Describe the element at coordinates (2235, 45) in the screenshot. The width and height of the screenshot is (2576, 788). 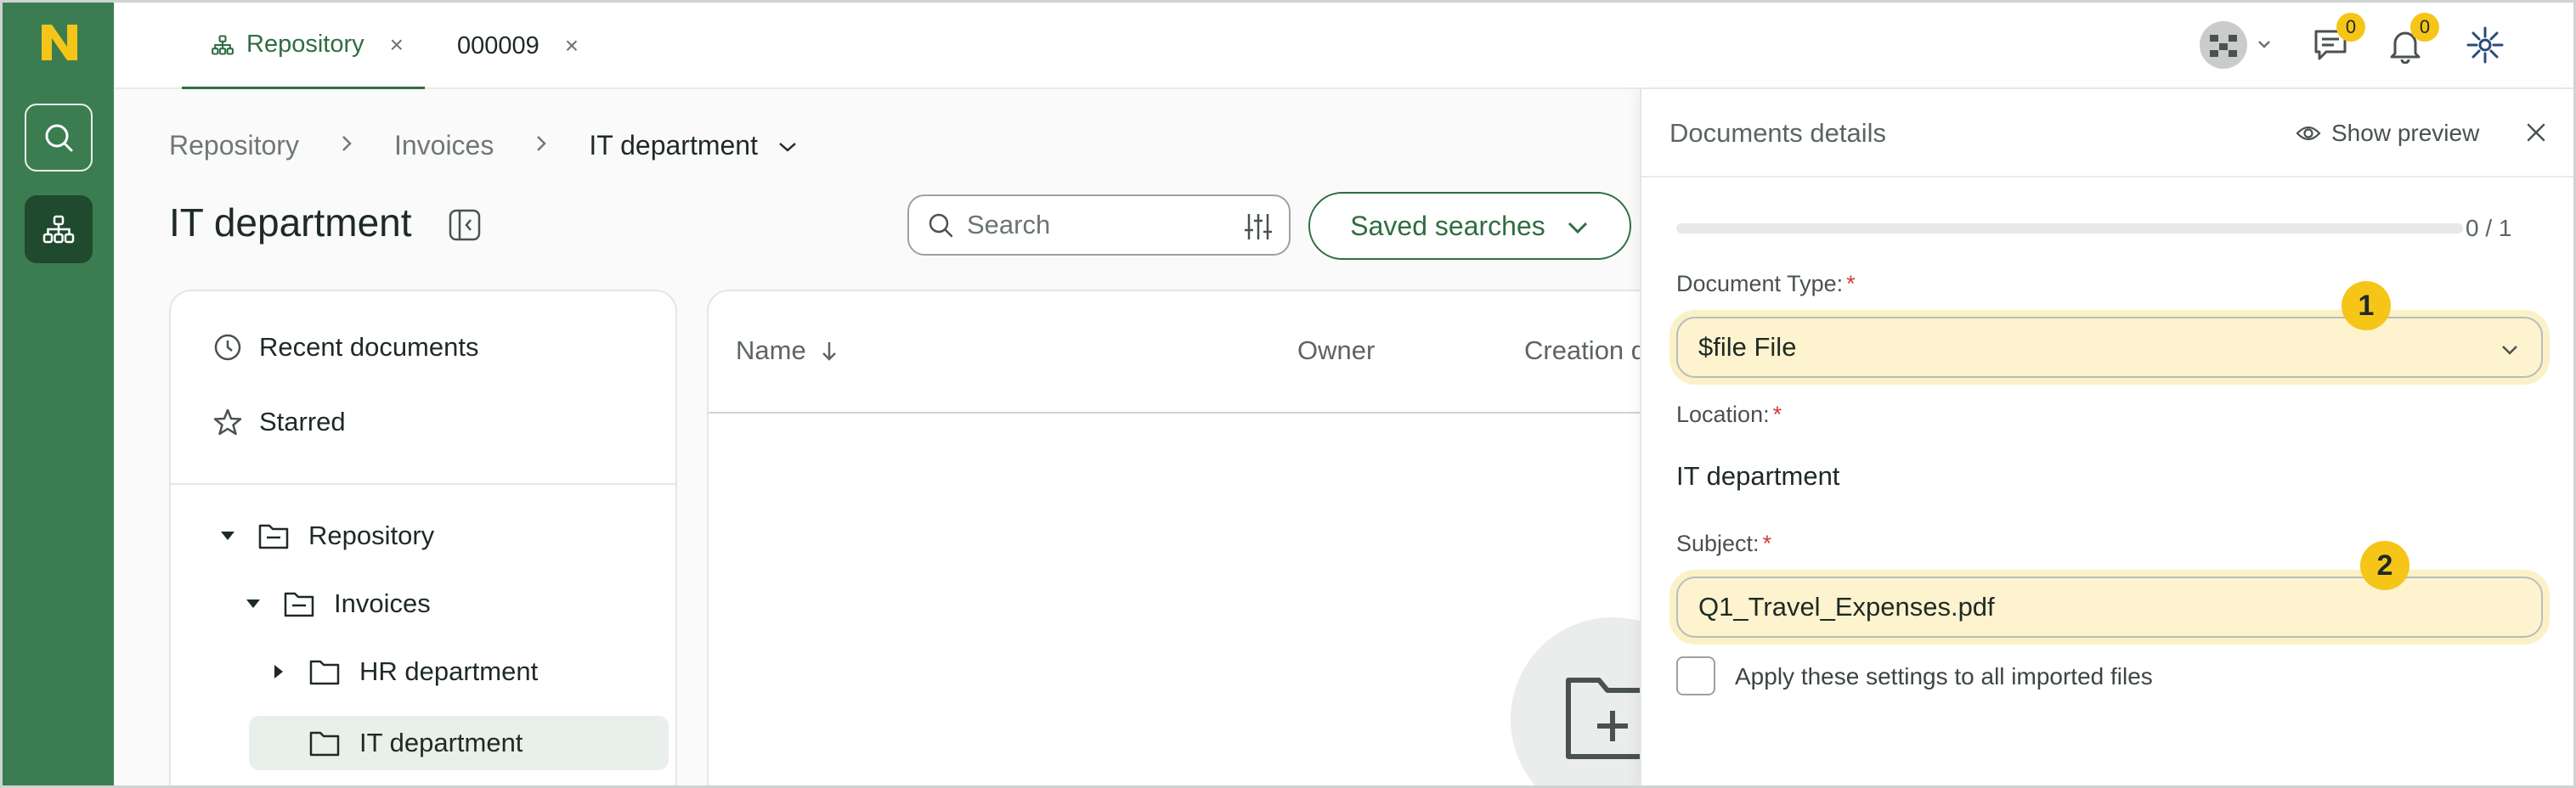
I see `avatar` at that location.